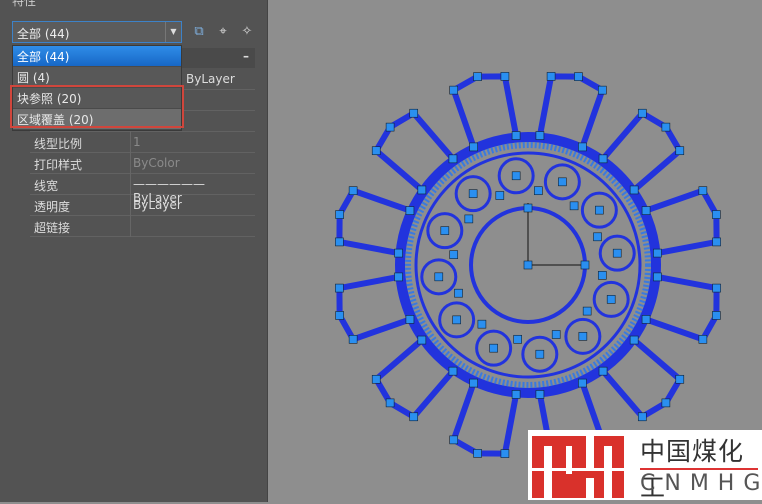 The height and width of the screenshot is (504, 762). What do you see at coordinates (43, 34) in the screenshot?
I see `select-value: 全部 (44)` at bounding box center [43, 34].